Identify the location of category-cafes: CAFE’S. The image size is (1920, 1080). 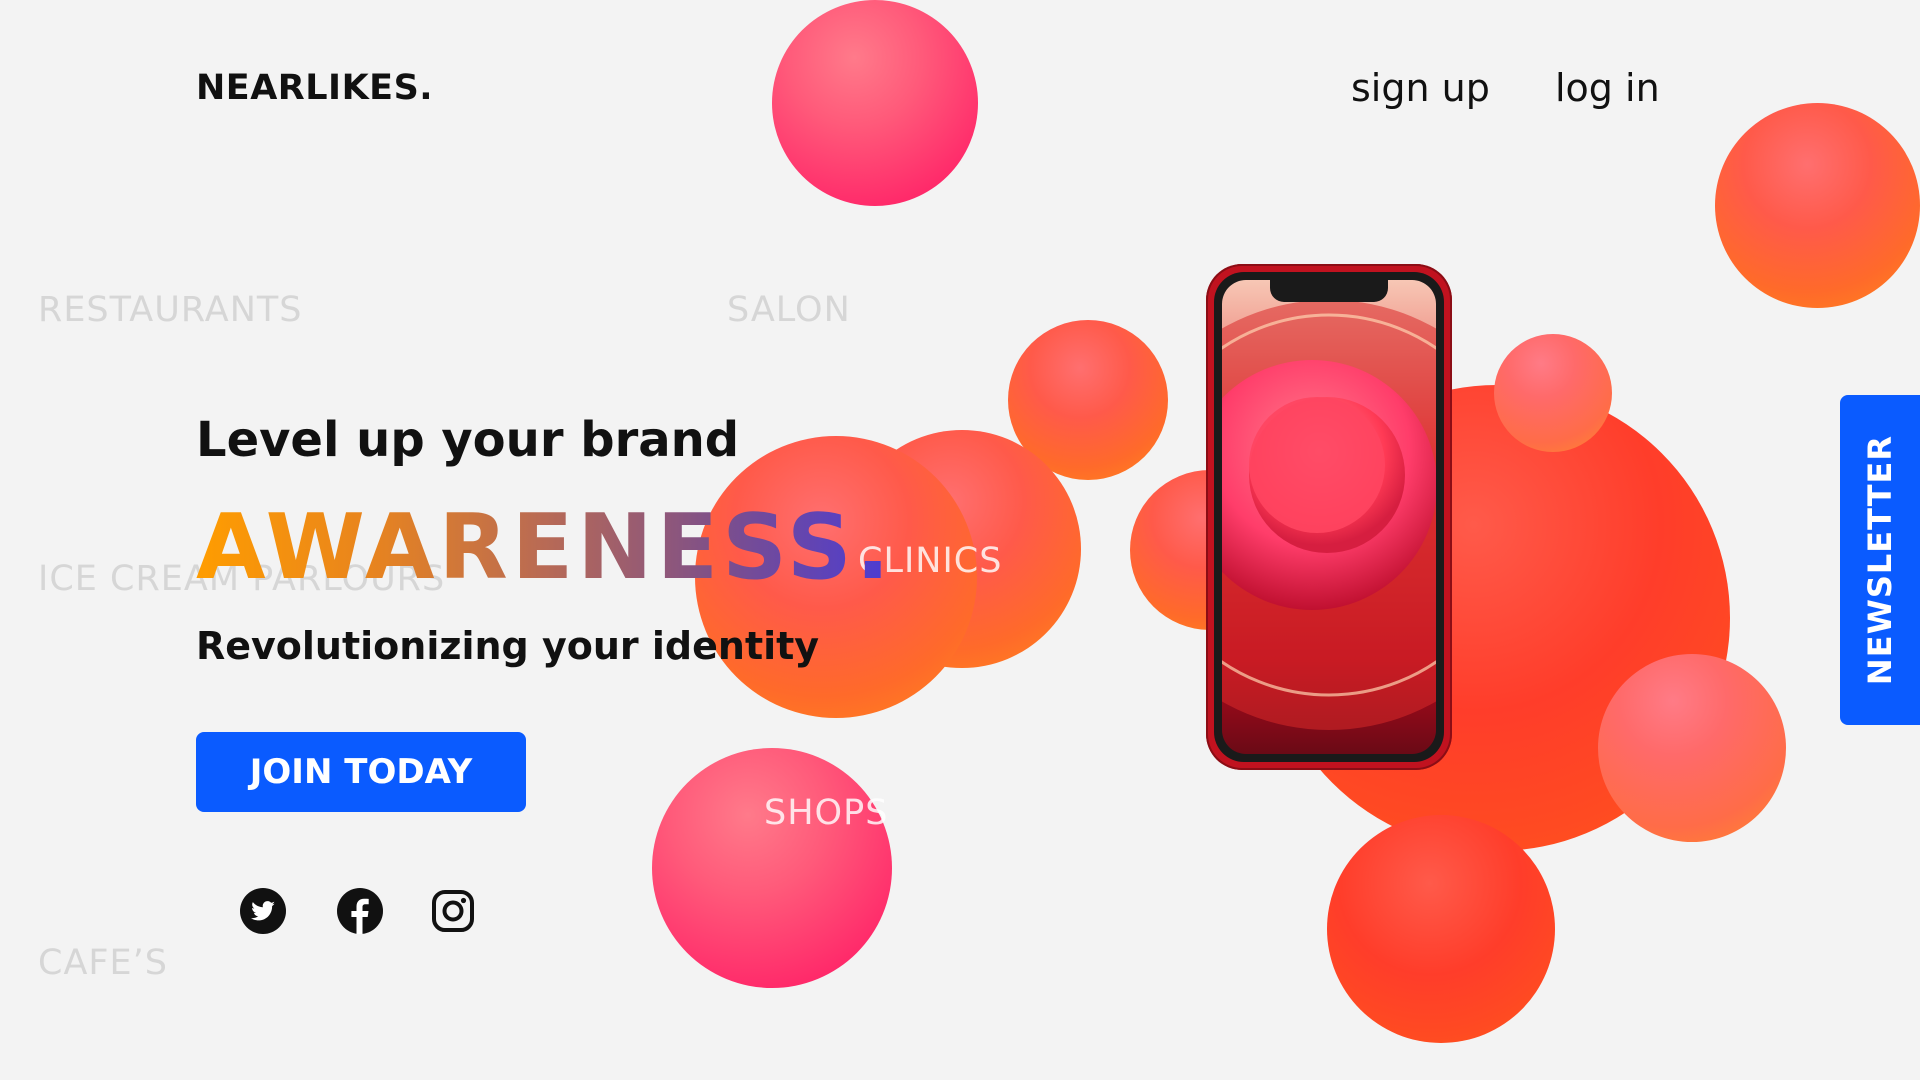
(103, 963).